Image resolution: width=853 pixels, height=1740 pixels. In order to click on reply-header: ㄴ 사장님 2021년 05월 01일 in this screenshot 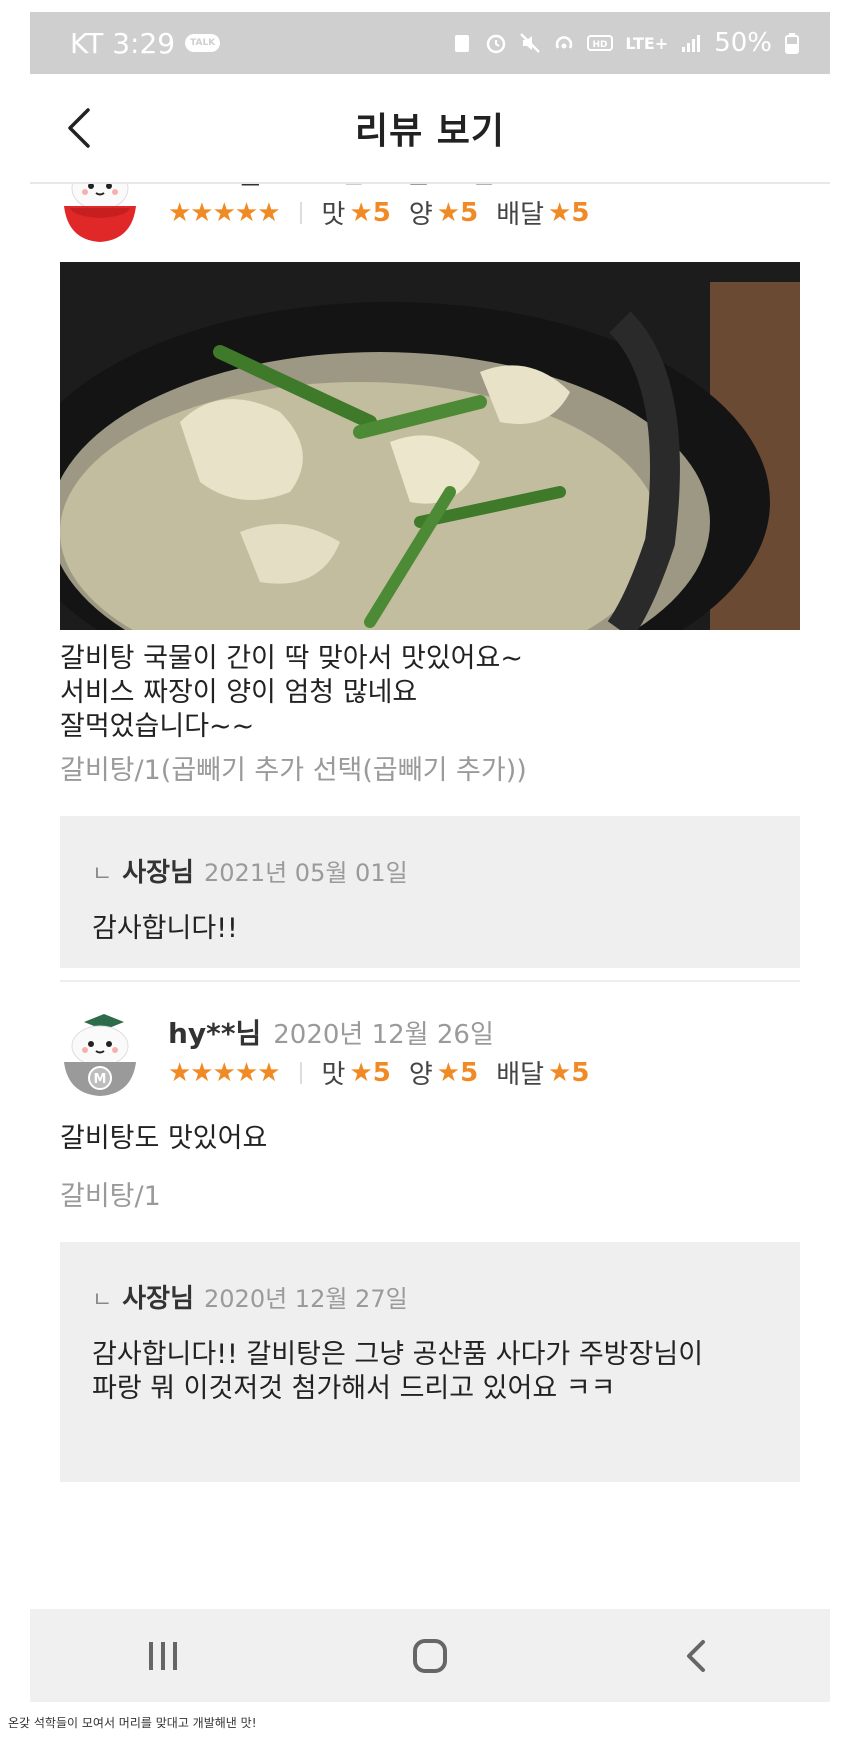, I will do `click(250, 870)`.